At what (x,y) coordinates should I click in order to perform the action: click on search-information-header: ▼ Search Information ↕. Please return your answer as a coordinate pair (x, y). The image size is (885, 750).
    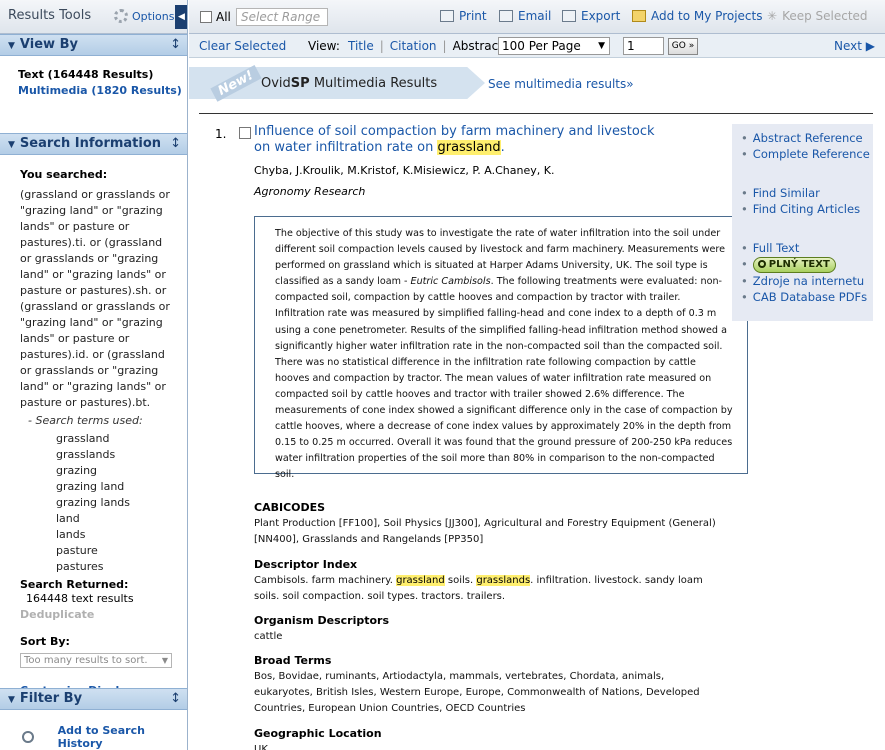
    Looking at the image, I should click on (93, 144).